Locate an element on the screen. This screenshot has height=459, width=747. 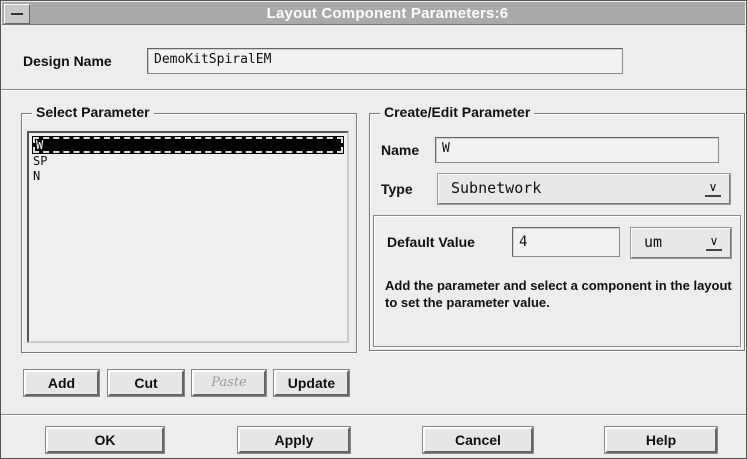
name-field: W is located at coordinates (577, 150).